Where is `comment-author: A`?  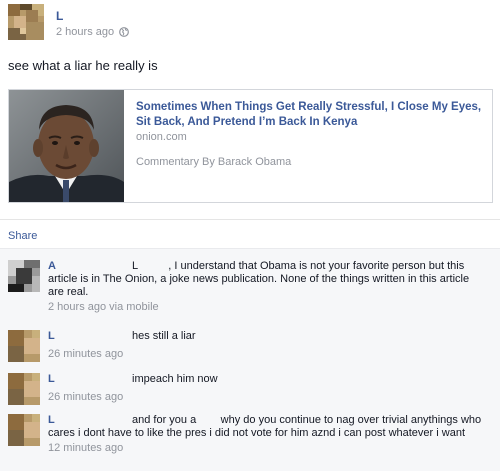
comment-author: A is located at coordinates (90, 266).